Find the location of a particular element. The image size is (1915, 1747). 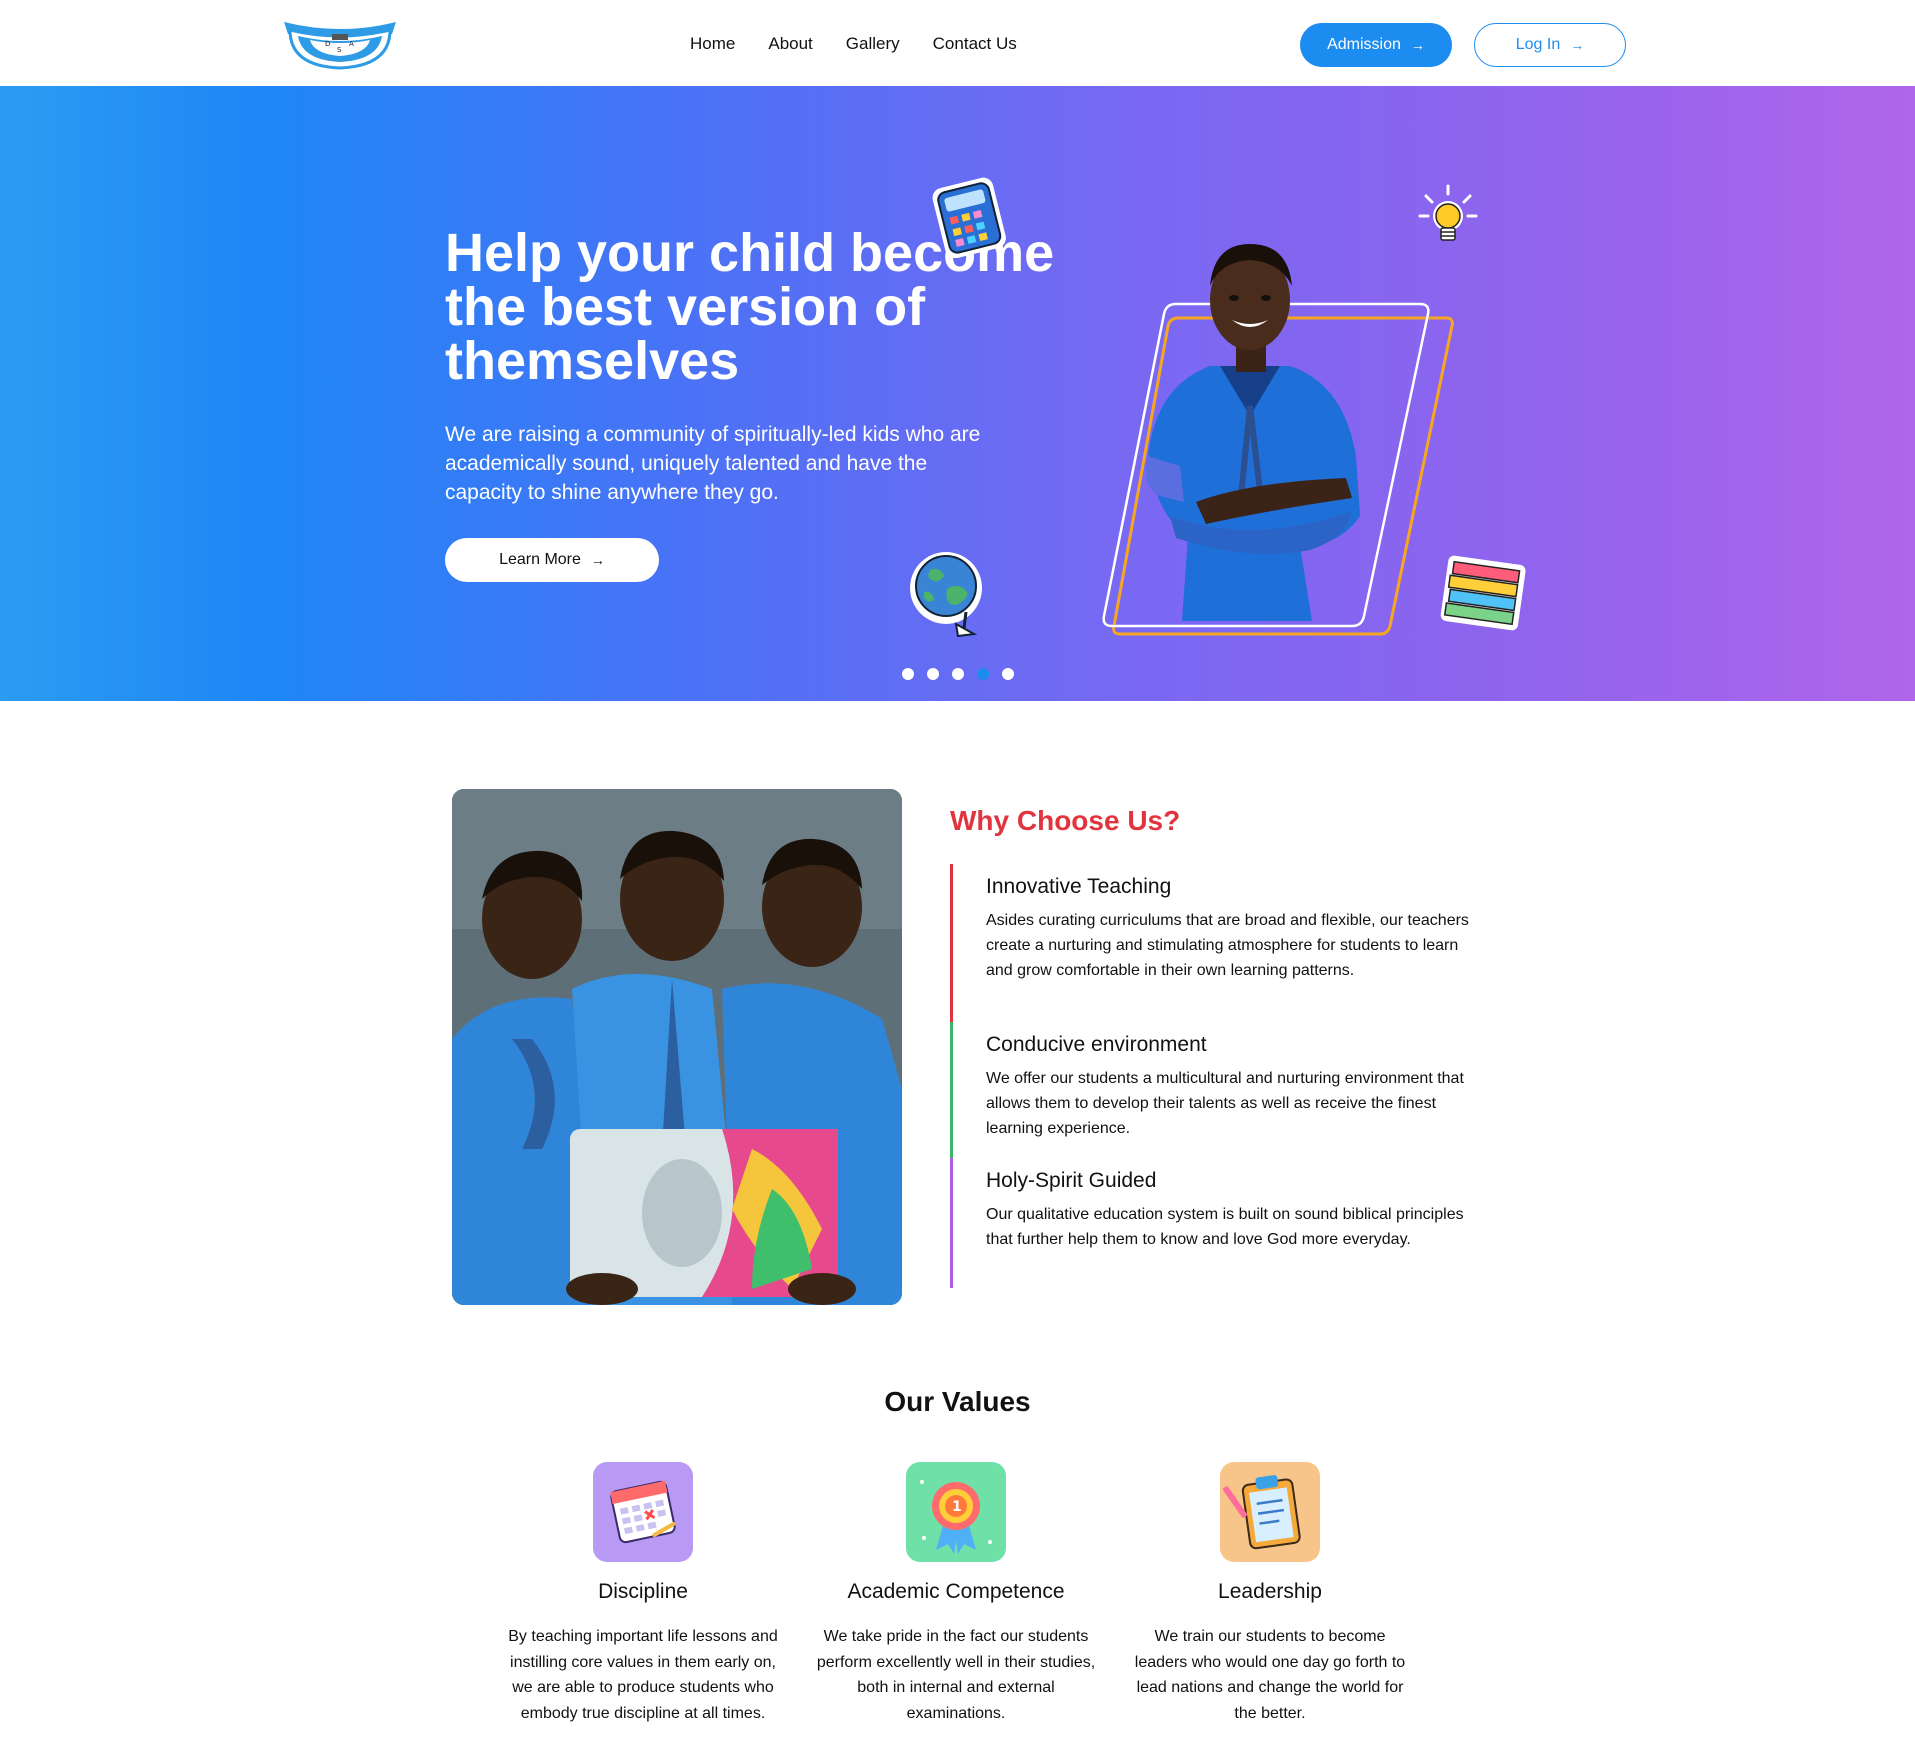

learn-more-label: Learn More is located at coordinates (540, 559).